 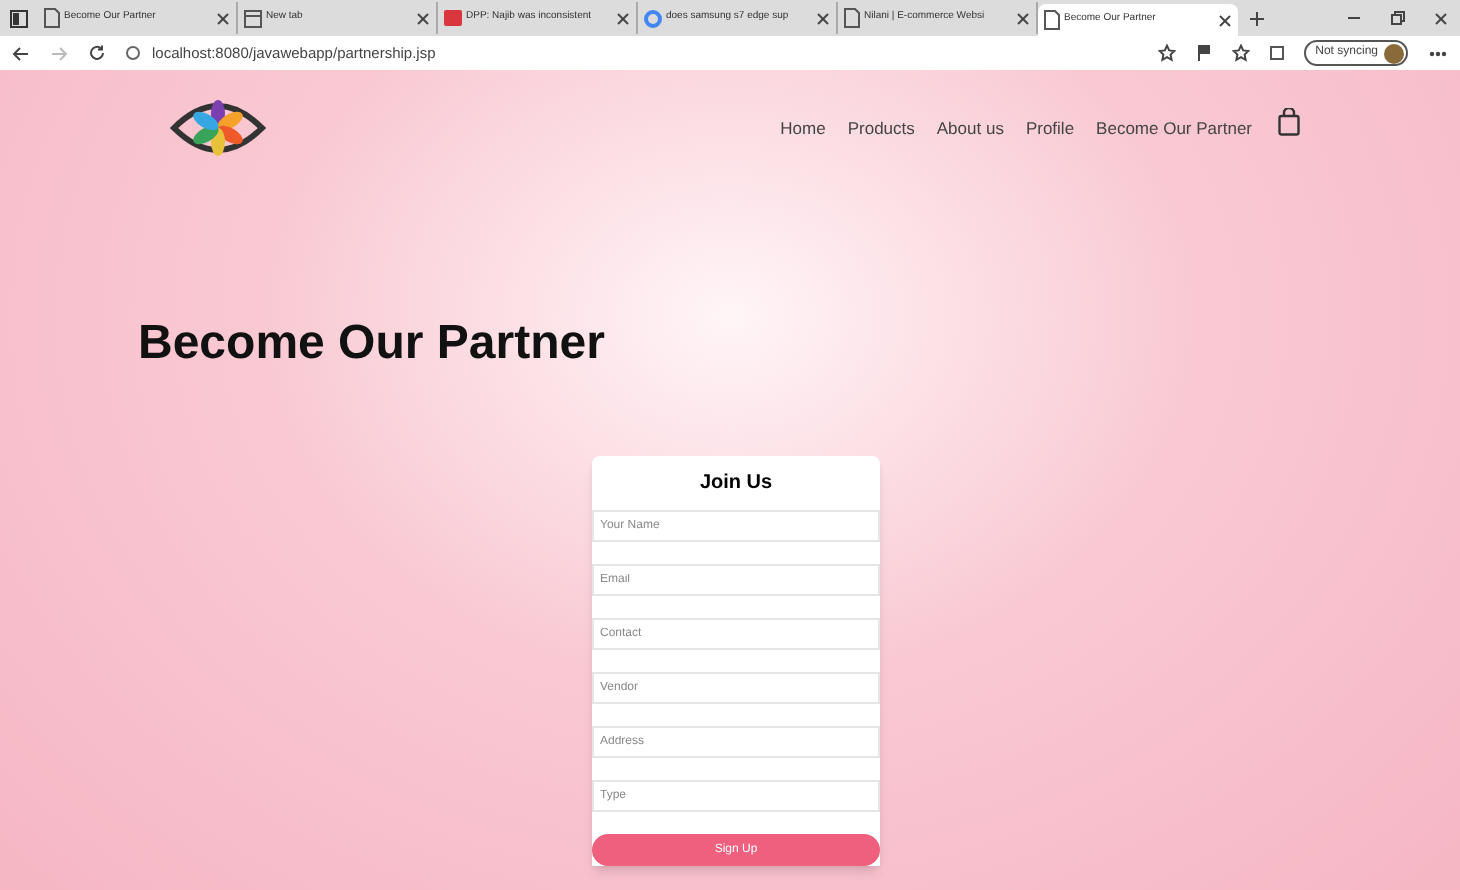 What do you see at coordinates (803, 128) in the screenshot?
I see `nav-link: Home` at bounding box center [803, 128].